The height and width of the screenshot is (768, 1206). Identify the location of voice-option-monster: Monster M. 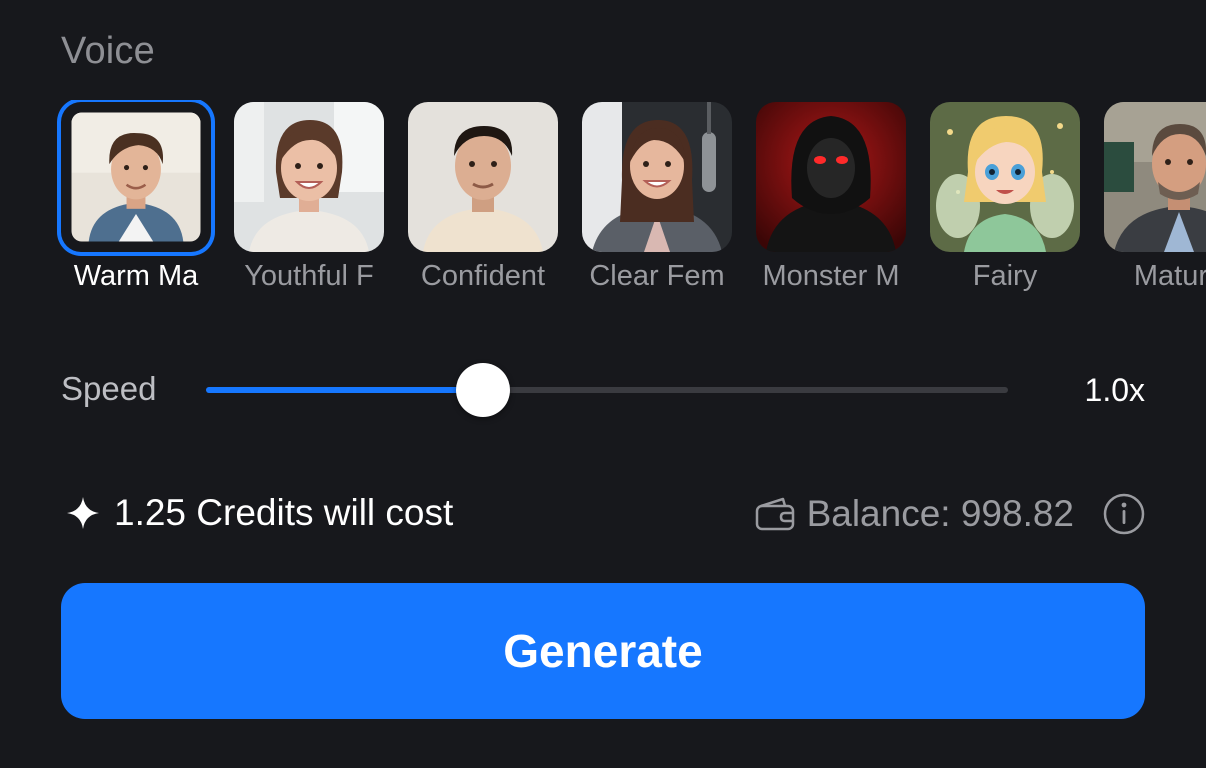
(832, 200).